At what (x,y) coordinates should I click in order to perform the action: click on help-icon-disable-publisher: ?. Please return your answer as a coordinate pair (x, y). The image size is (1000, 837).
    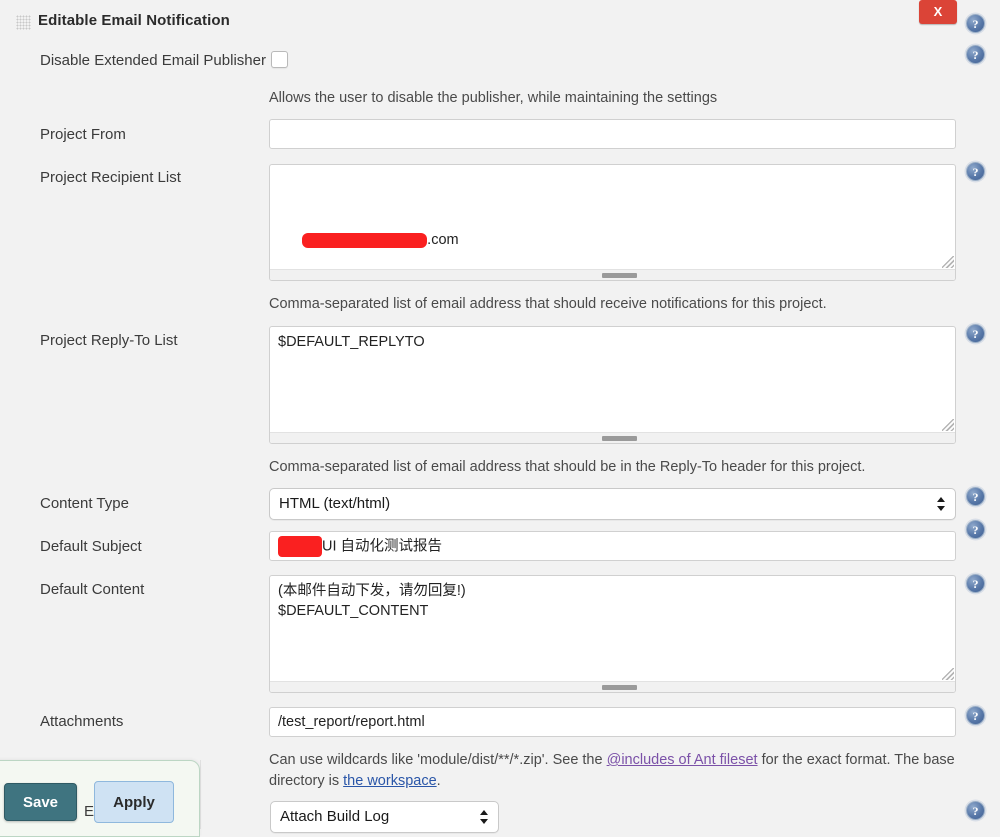
    Looking at the image, I should click on (975, 54).